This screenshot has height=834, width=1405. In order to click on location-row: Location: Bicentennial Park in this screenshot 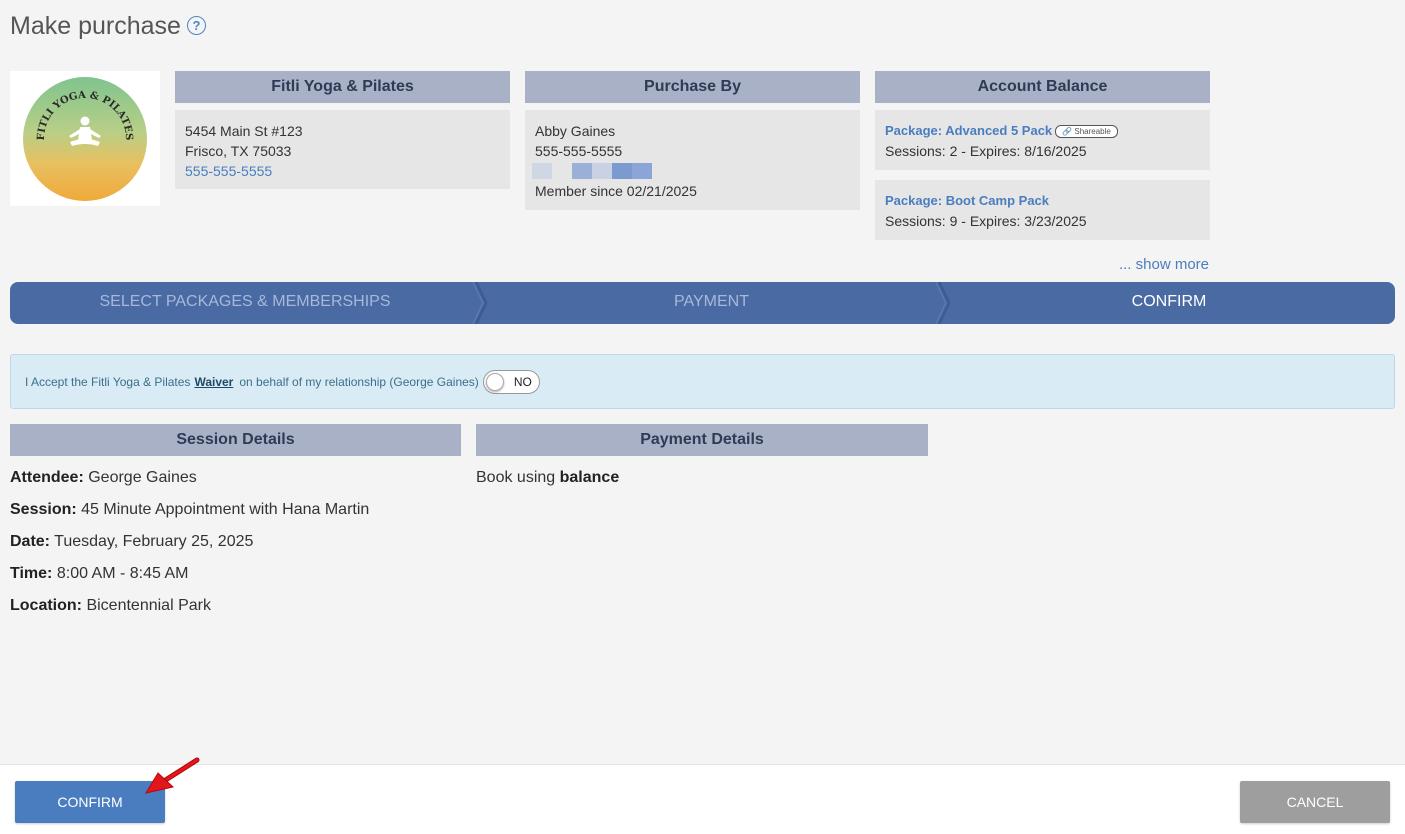, I will do `click(110, 605)`.